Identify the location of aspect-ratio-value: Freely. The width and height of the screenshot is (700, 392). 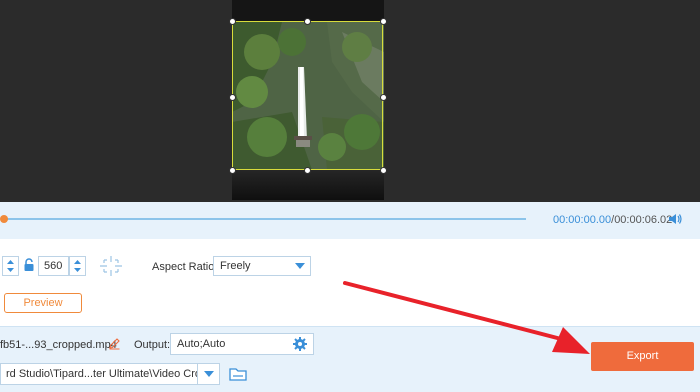
(235, 266).